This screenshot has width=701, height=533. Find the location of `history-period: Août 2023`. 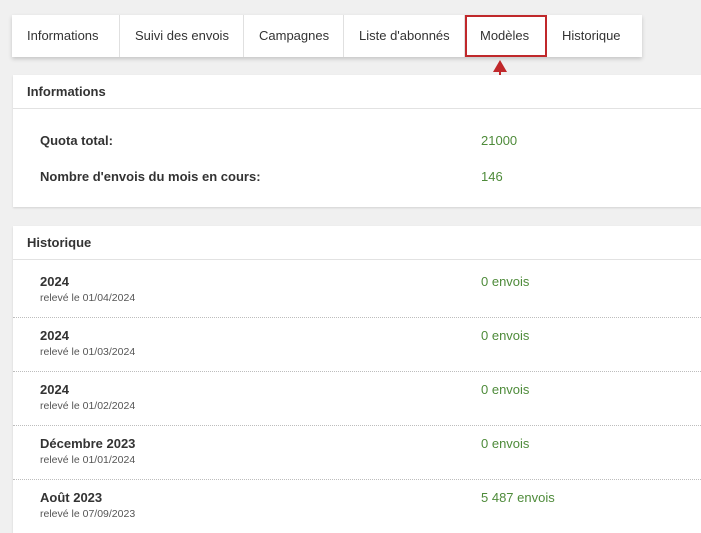

history-period: Août 2023 is located at coordinates (71, 497).